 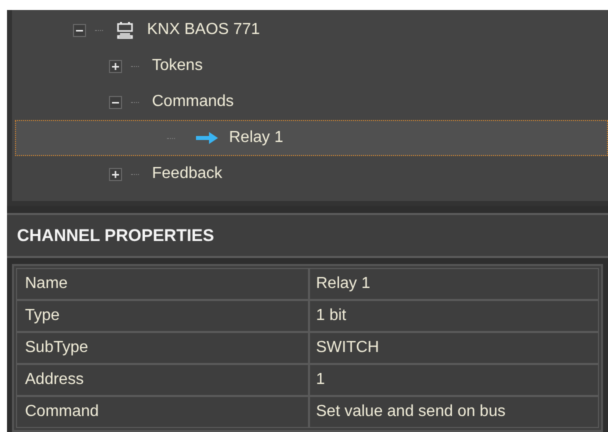 I want to click on tree-item-label: Feedback, so click(x=187, y=174).